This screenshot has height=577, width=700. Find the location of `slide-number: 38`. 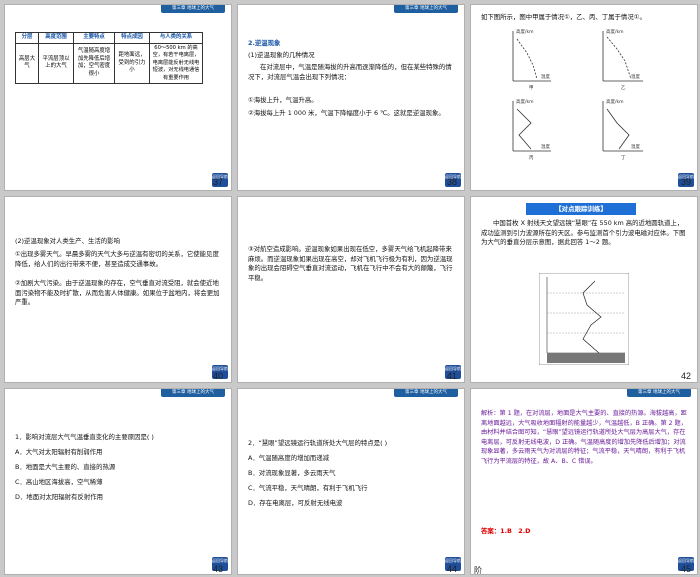

slide-number: 38 is located at coordinates (452, 182).